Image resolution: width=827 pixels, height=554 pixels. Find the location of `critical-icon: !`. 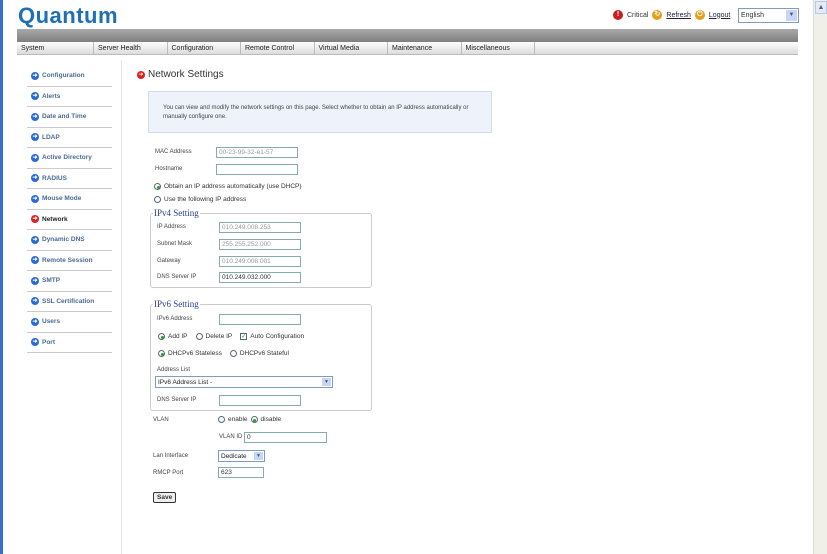

critical-icon: ! is located at coordinates (618, 15).